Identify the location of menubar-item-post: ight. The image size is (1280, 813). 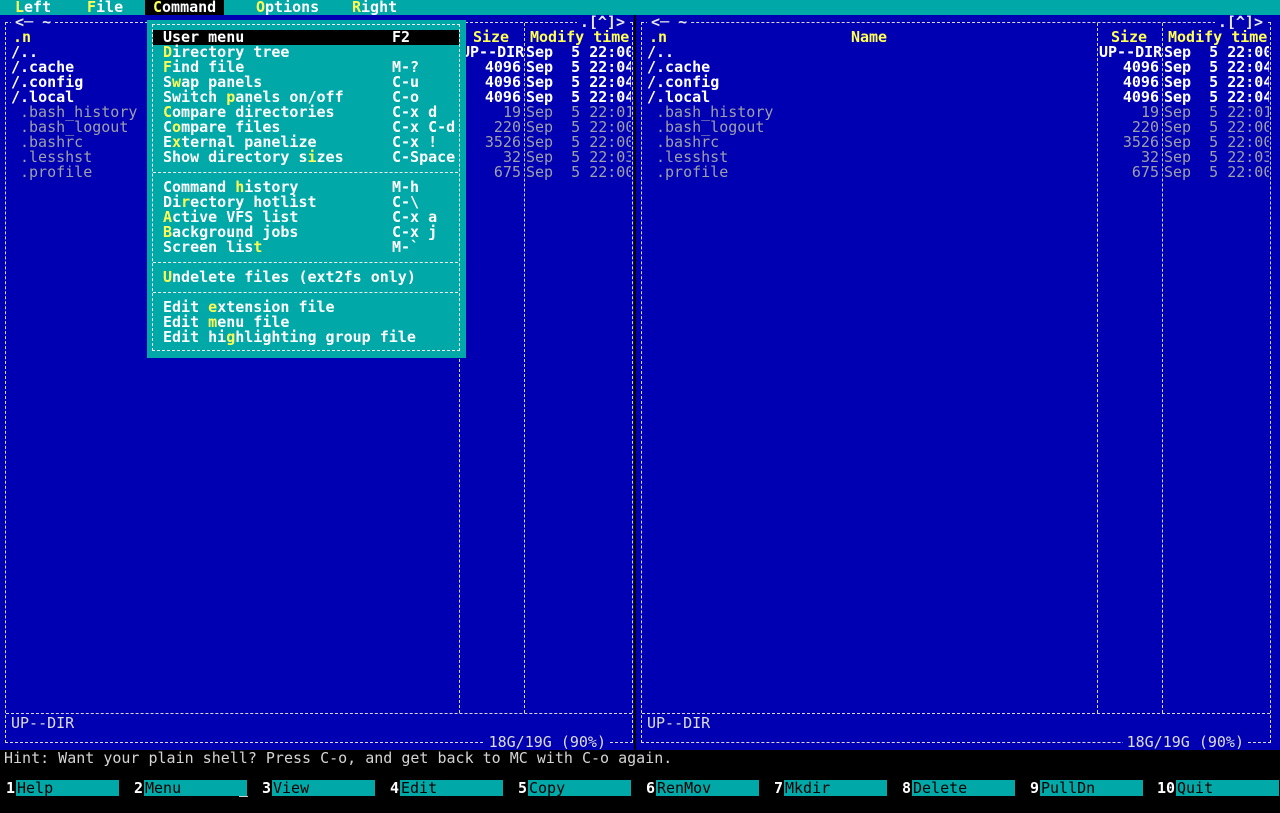
(379, 8).